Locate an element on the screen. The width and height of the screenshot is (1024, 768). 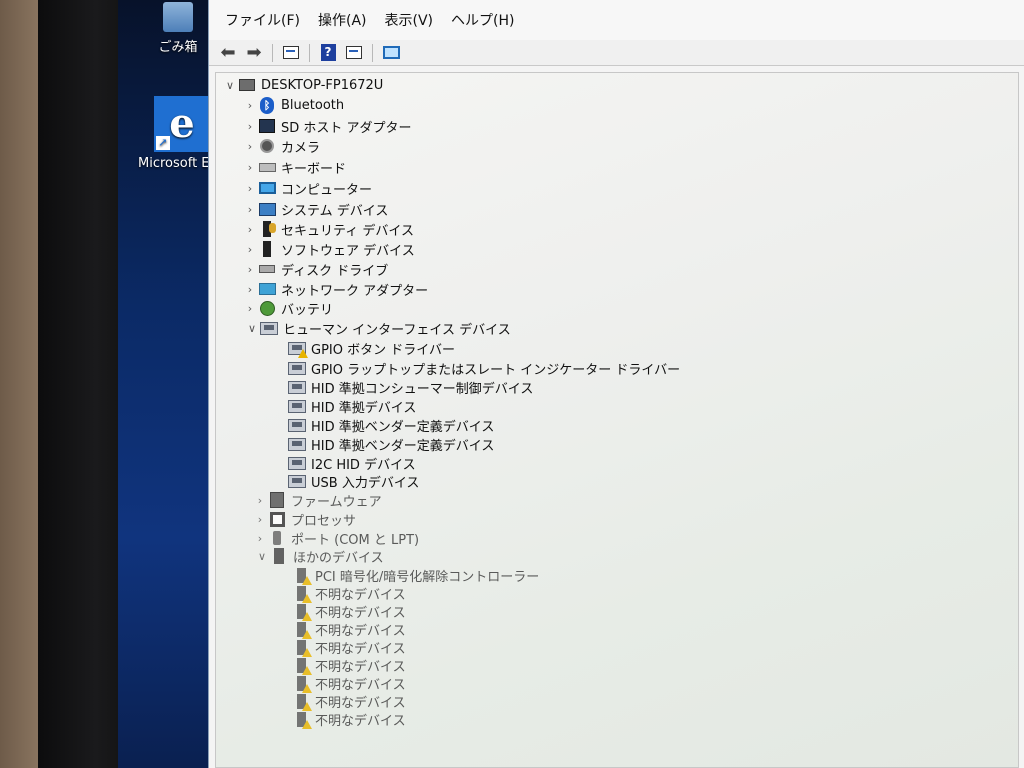
menu-bar: ファイル(F) 操作(A) 表示(V) ヘルプ(H) is located at coordinates (616, 20).